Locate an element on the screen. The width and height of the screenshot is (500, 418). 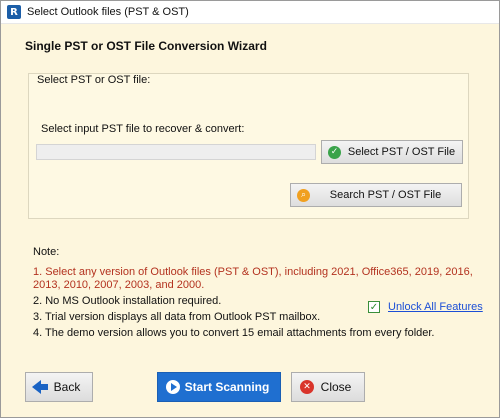
unlock-features: ✓ Unlock All Features is located at coordinates (425, 307).